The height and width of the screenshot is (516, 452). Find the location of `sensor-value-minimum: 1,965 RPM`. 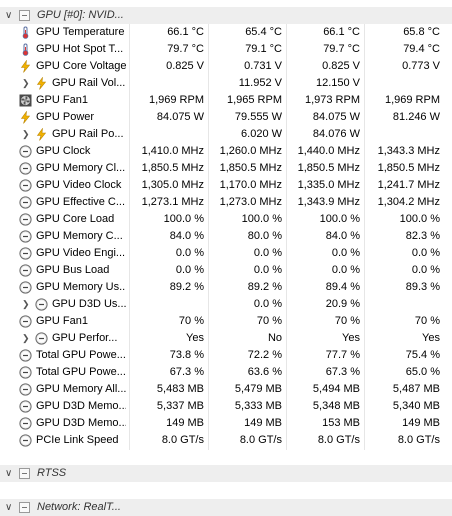

sensor-value-minimum: 1,965 RPM is located at coordinates (254, 100).